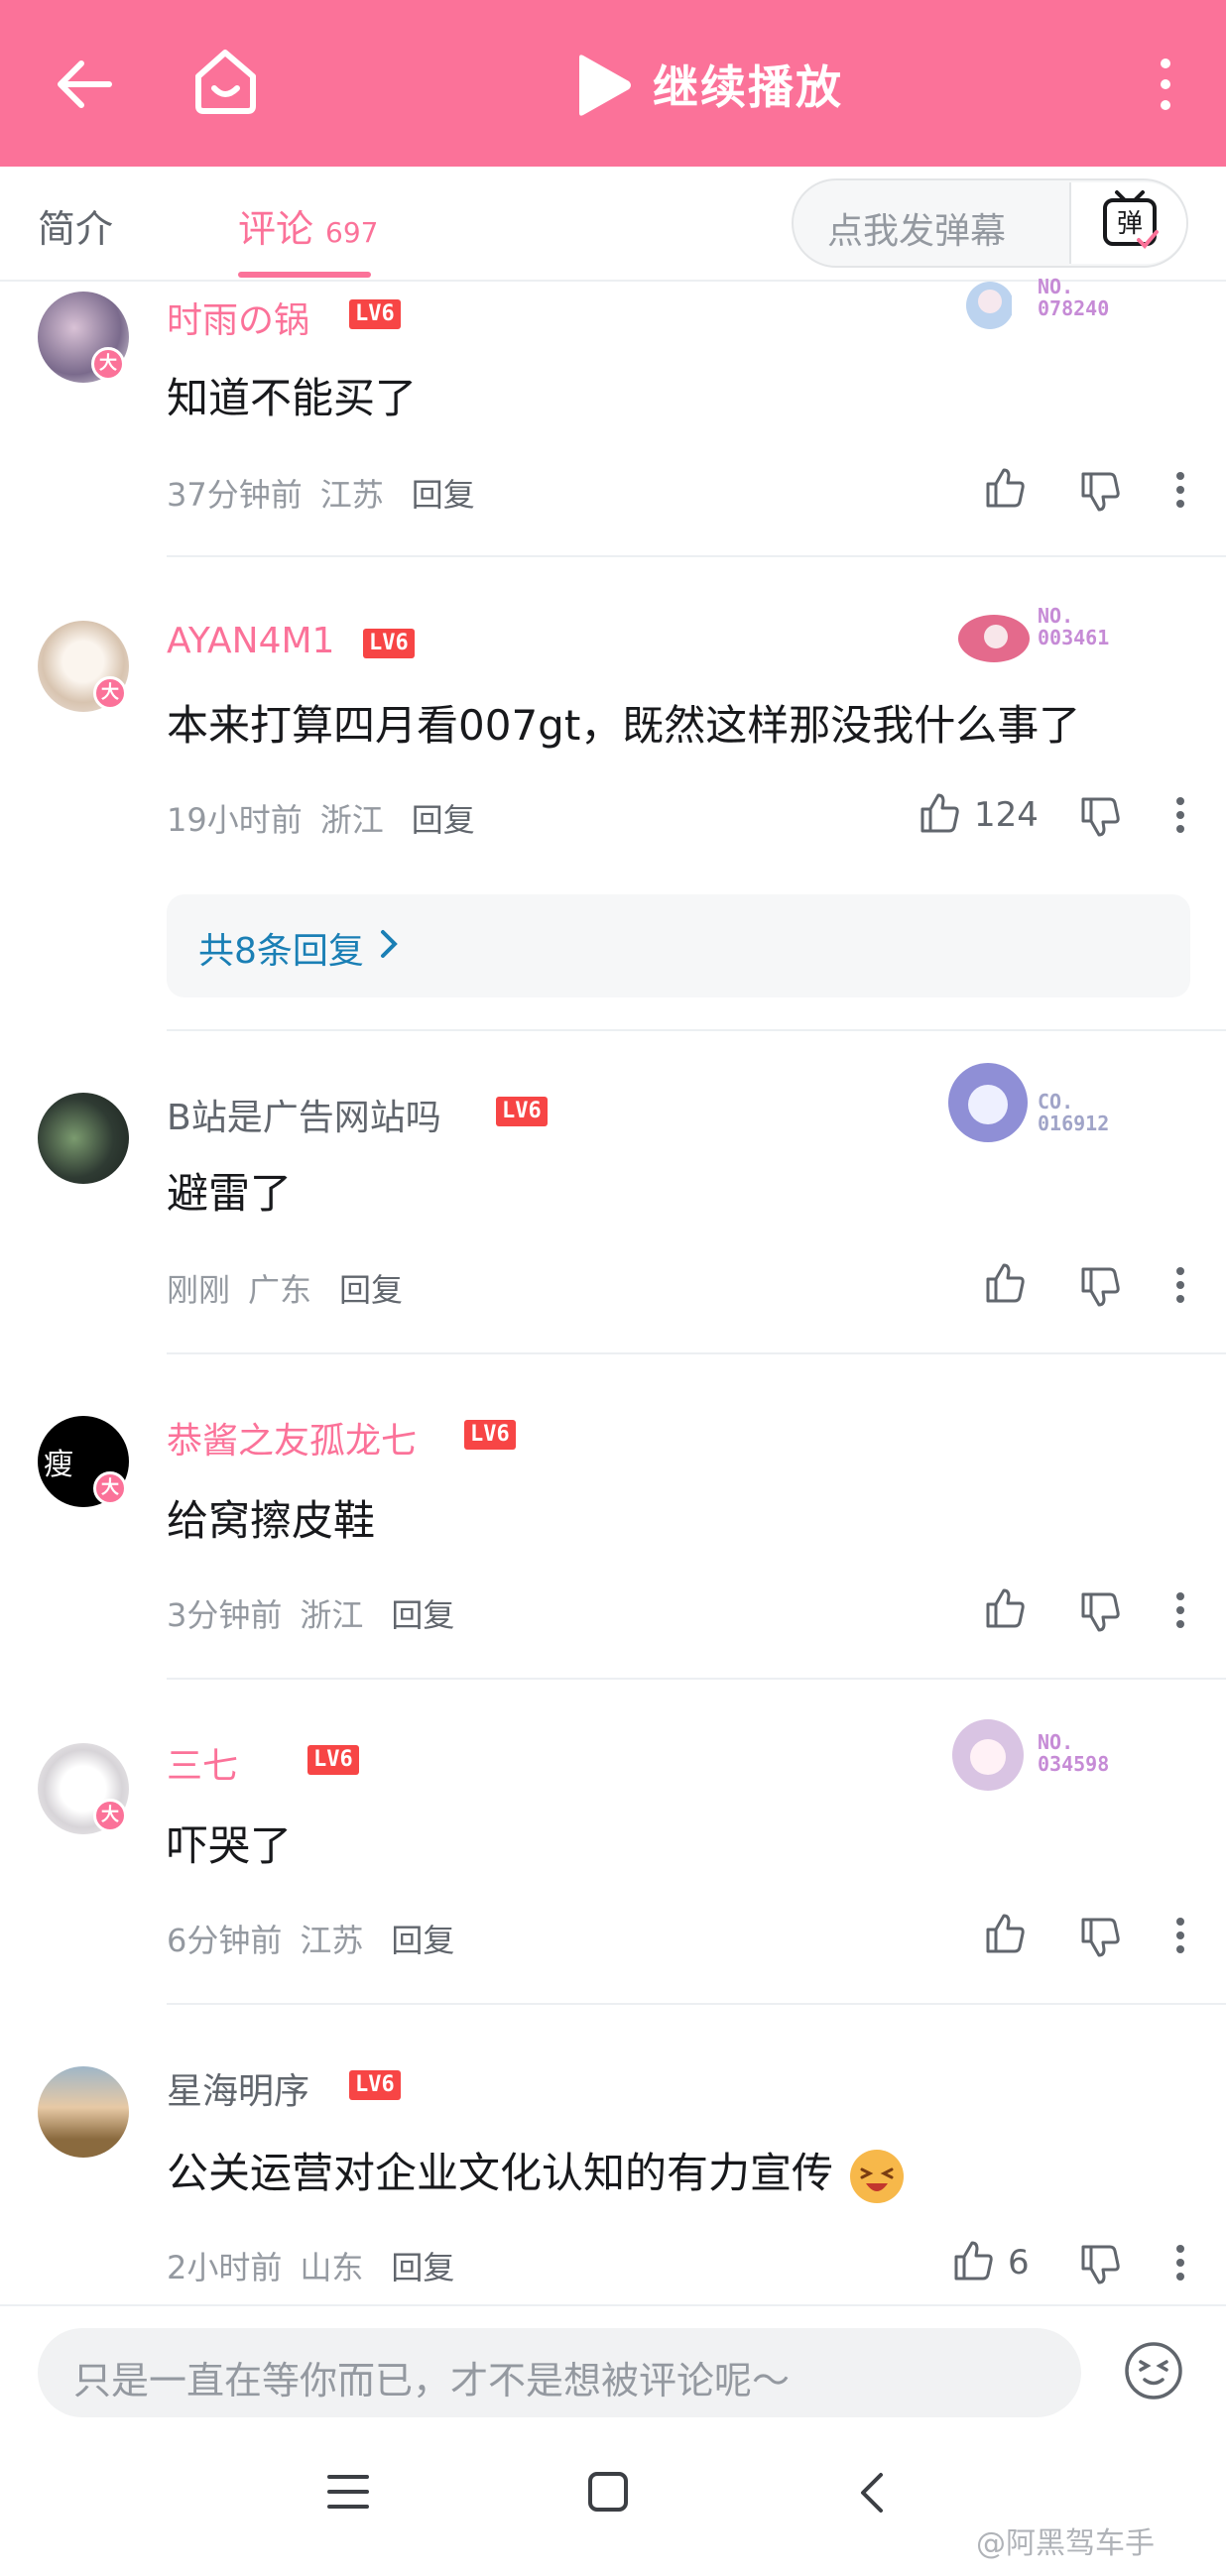 Image resolution: width=1226 pixels, height=2576 pixels. Describe the element at coordinates (250, 641) in the screenshot. I see `username: AYAN4M1` at that location.